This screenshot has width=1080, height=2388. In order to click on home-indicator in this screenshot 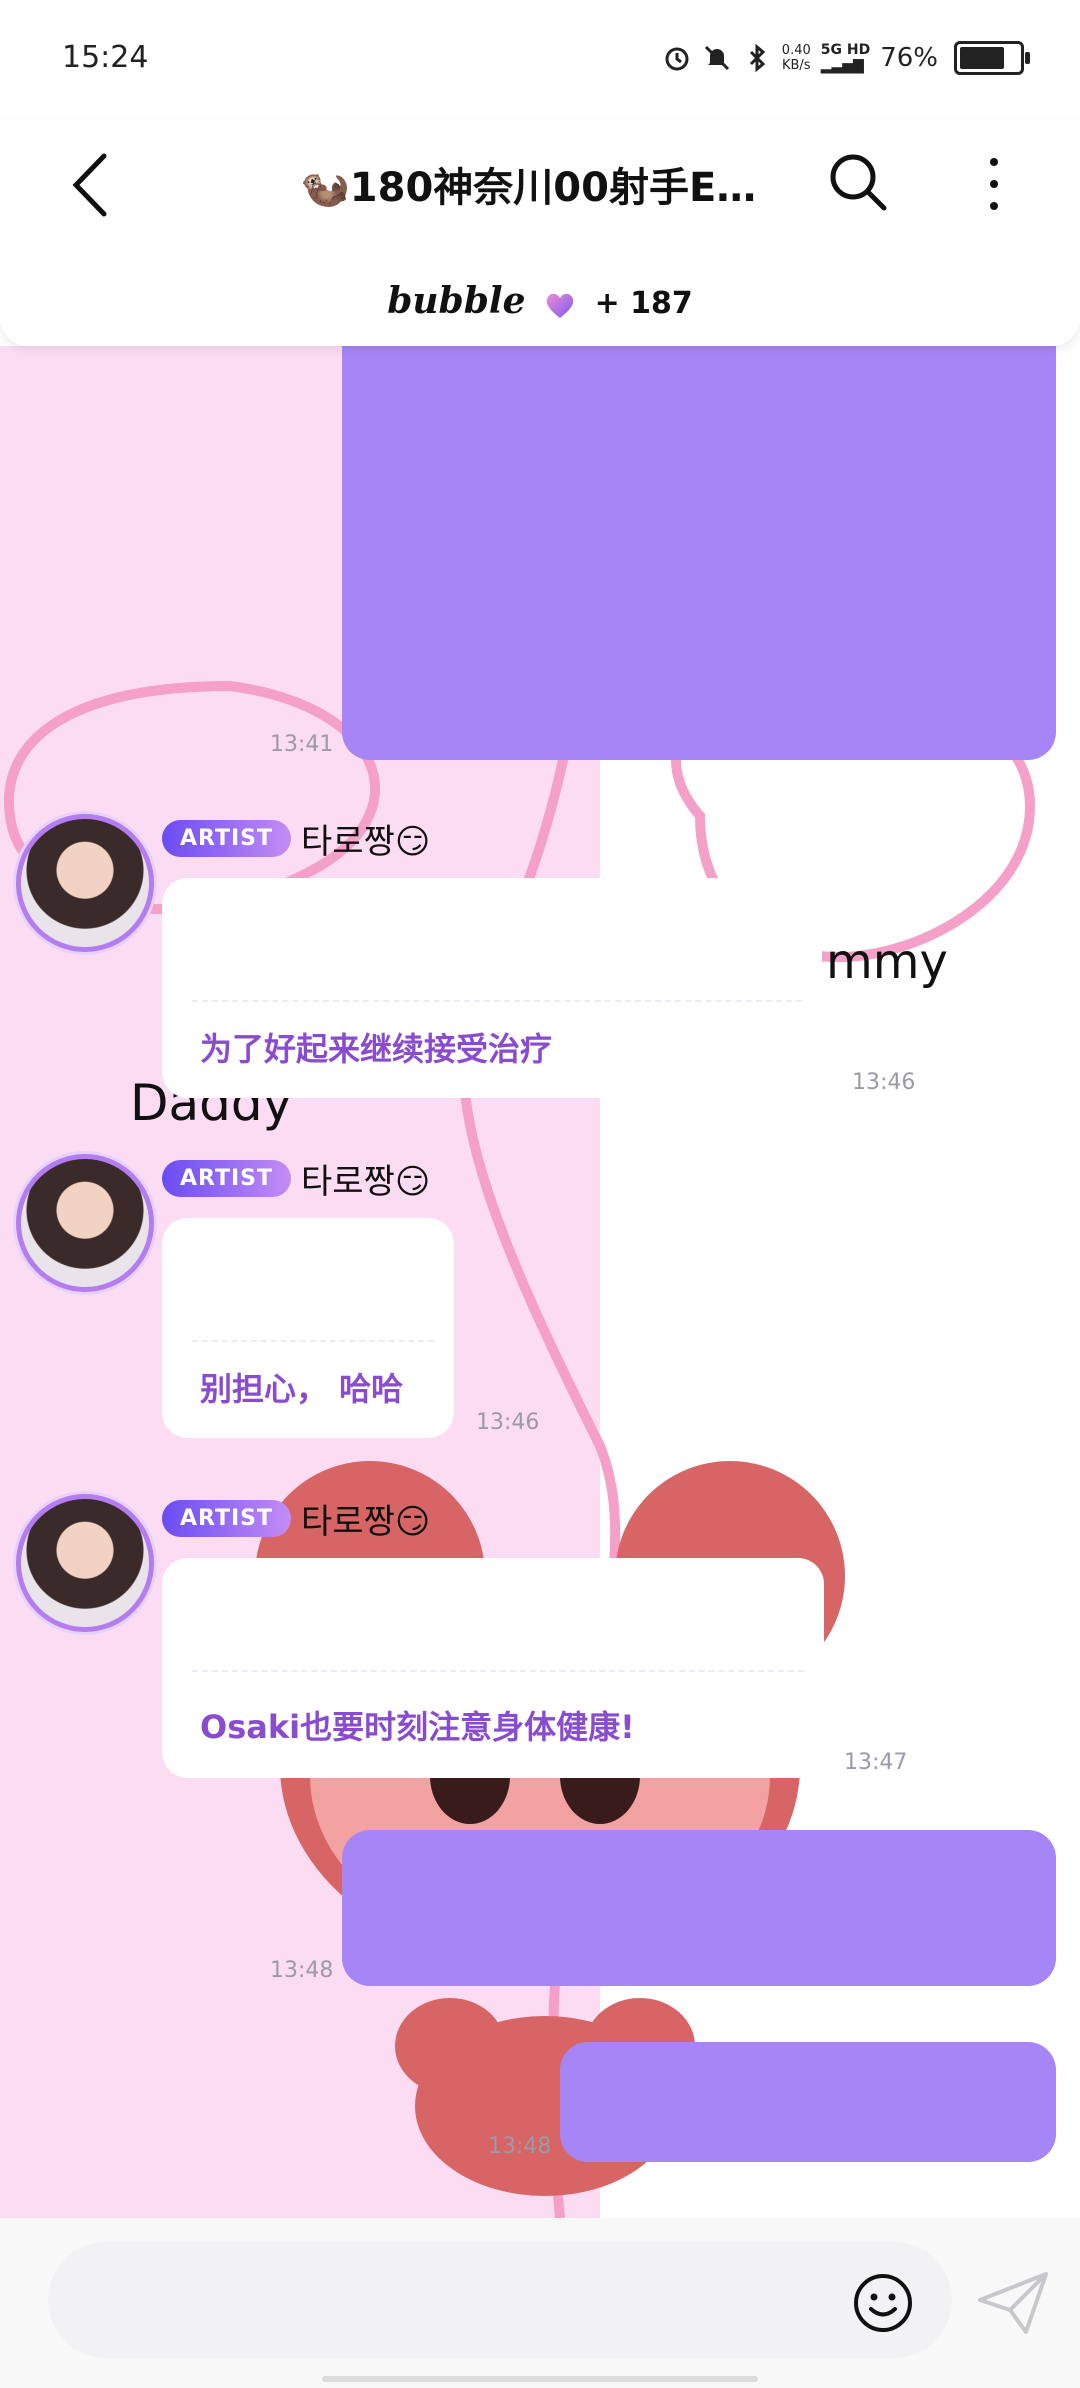, I will do `click(540, 2379)`.